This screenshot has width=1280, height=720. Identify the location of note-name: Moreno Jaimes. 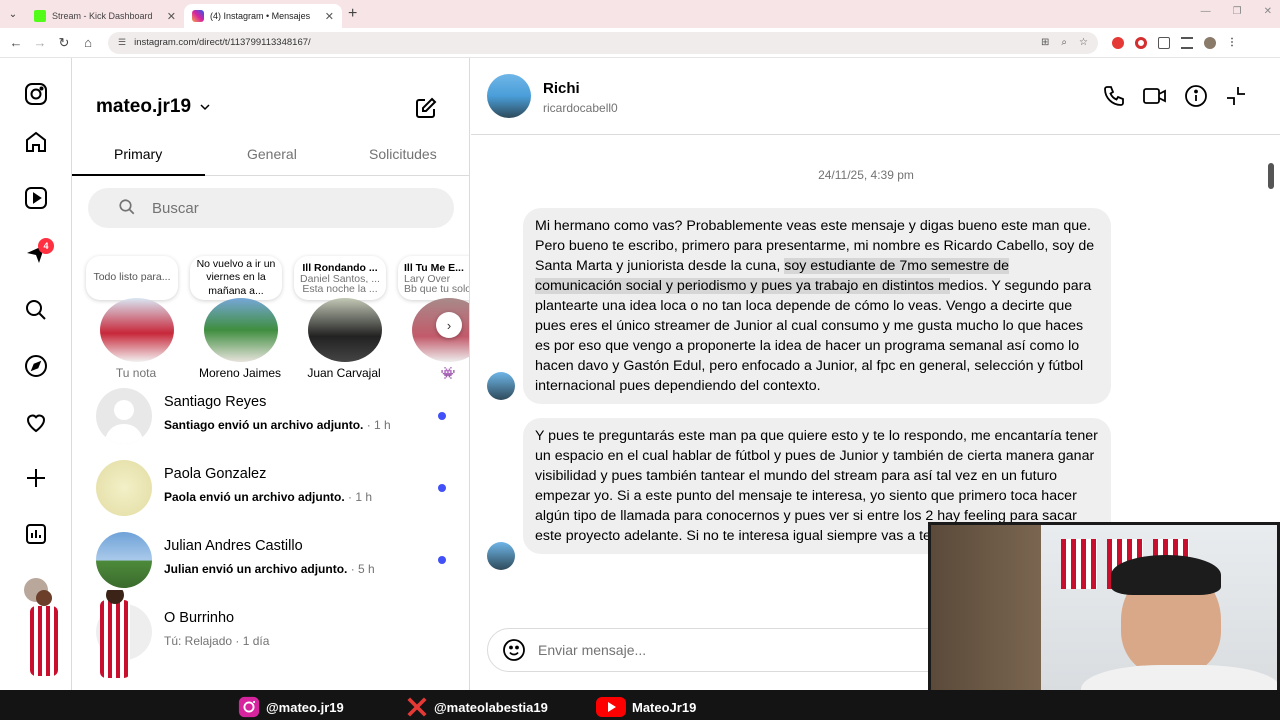
(240, 373).